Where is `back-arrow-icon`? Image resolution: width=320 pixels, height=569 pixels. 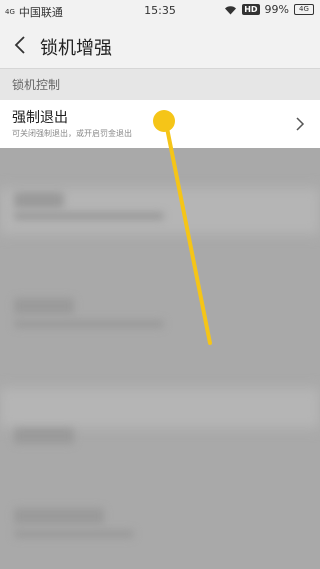 back-arrow-icon is located at coordinates (19, 45).